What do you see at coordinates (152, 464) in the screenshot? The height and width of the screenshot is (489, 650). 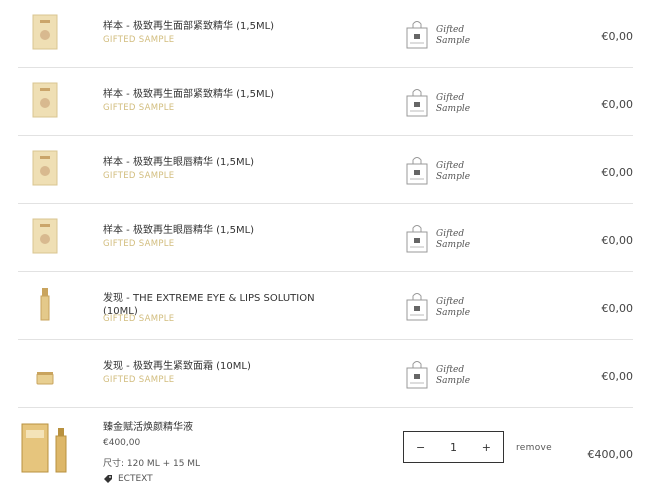 I see `product-size: 尺寸: 120 ML + 15 ML` at bounding box center [152, 464].